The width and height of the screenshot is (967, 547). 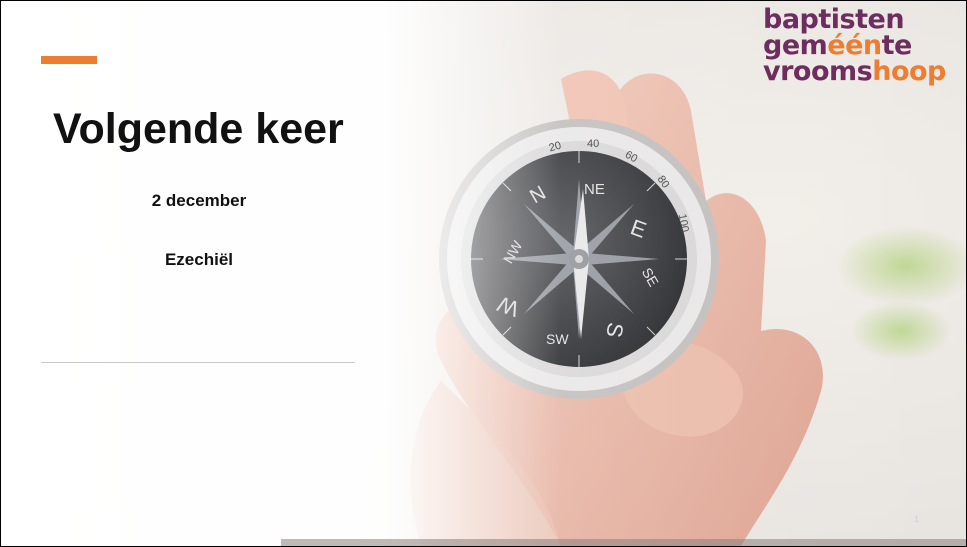 I want to click on accent-bar, so click(x=69, y=60).